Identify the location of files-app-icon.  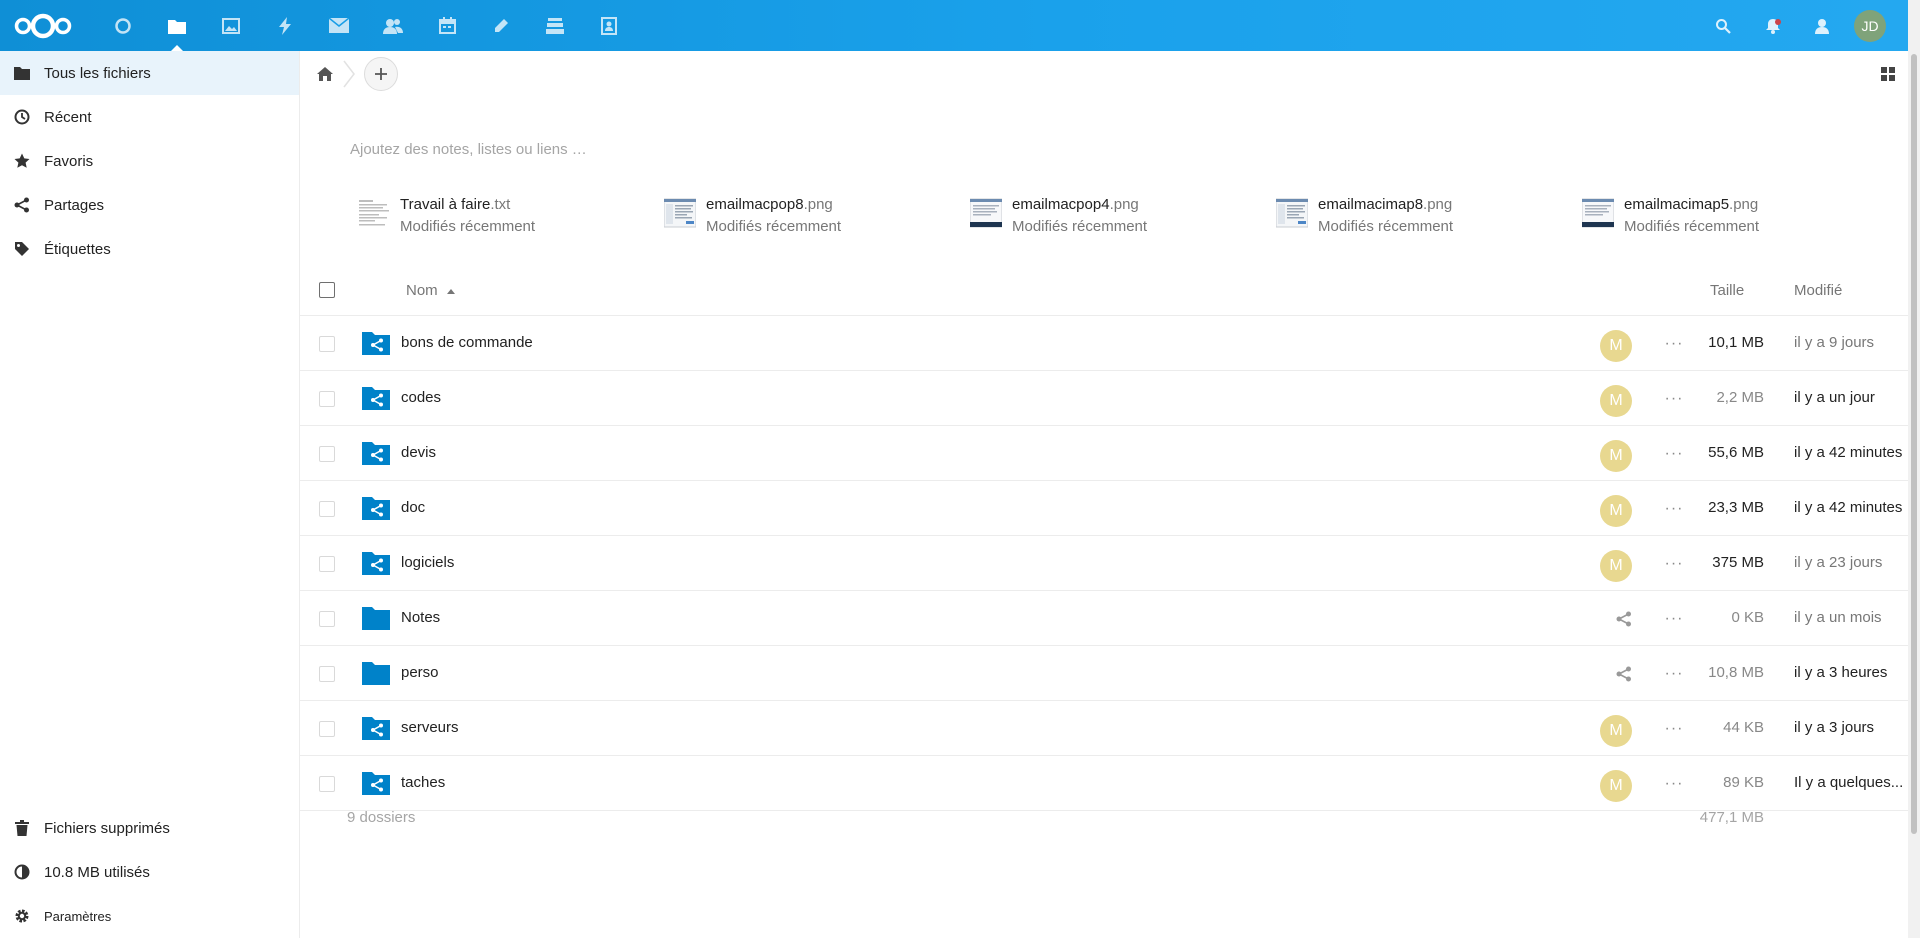
(177, 25).